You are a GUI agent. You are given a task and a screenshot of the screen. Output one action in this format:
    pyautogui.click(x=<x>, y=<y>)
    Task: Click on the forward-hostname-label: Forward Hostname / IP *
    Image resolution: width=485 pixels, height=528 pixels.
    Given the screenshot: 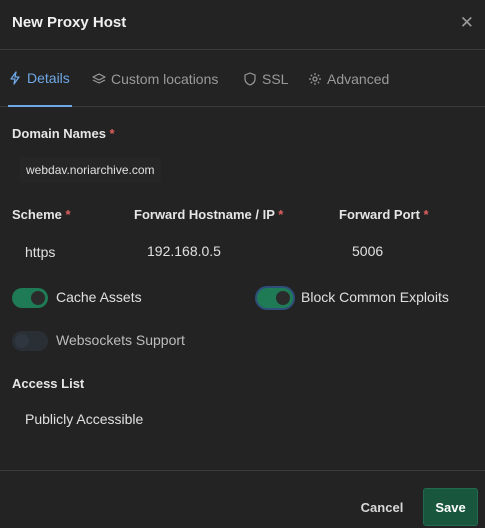 What is the action you would take?
    pyautogui.click(x=208, y=214)
    